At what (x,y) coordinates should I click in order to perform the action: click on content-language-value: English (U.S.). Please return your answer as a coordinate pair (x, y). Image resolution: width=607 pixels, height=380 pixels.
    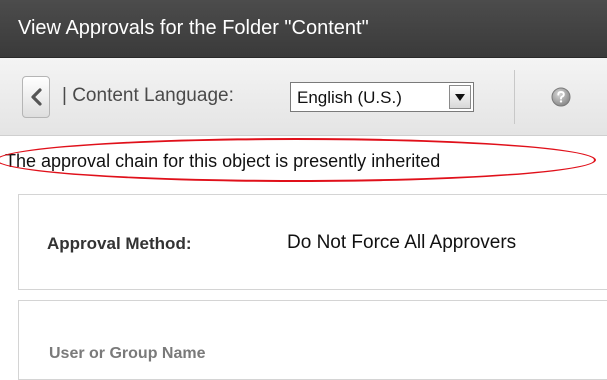
    Looking at the image, I should click on (349, 97).